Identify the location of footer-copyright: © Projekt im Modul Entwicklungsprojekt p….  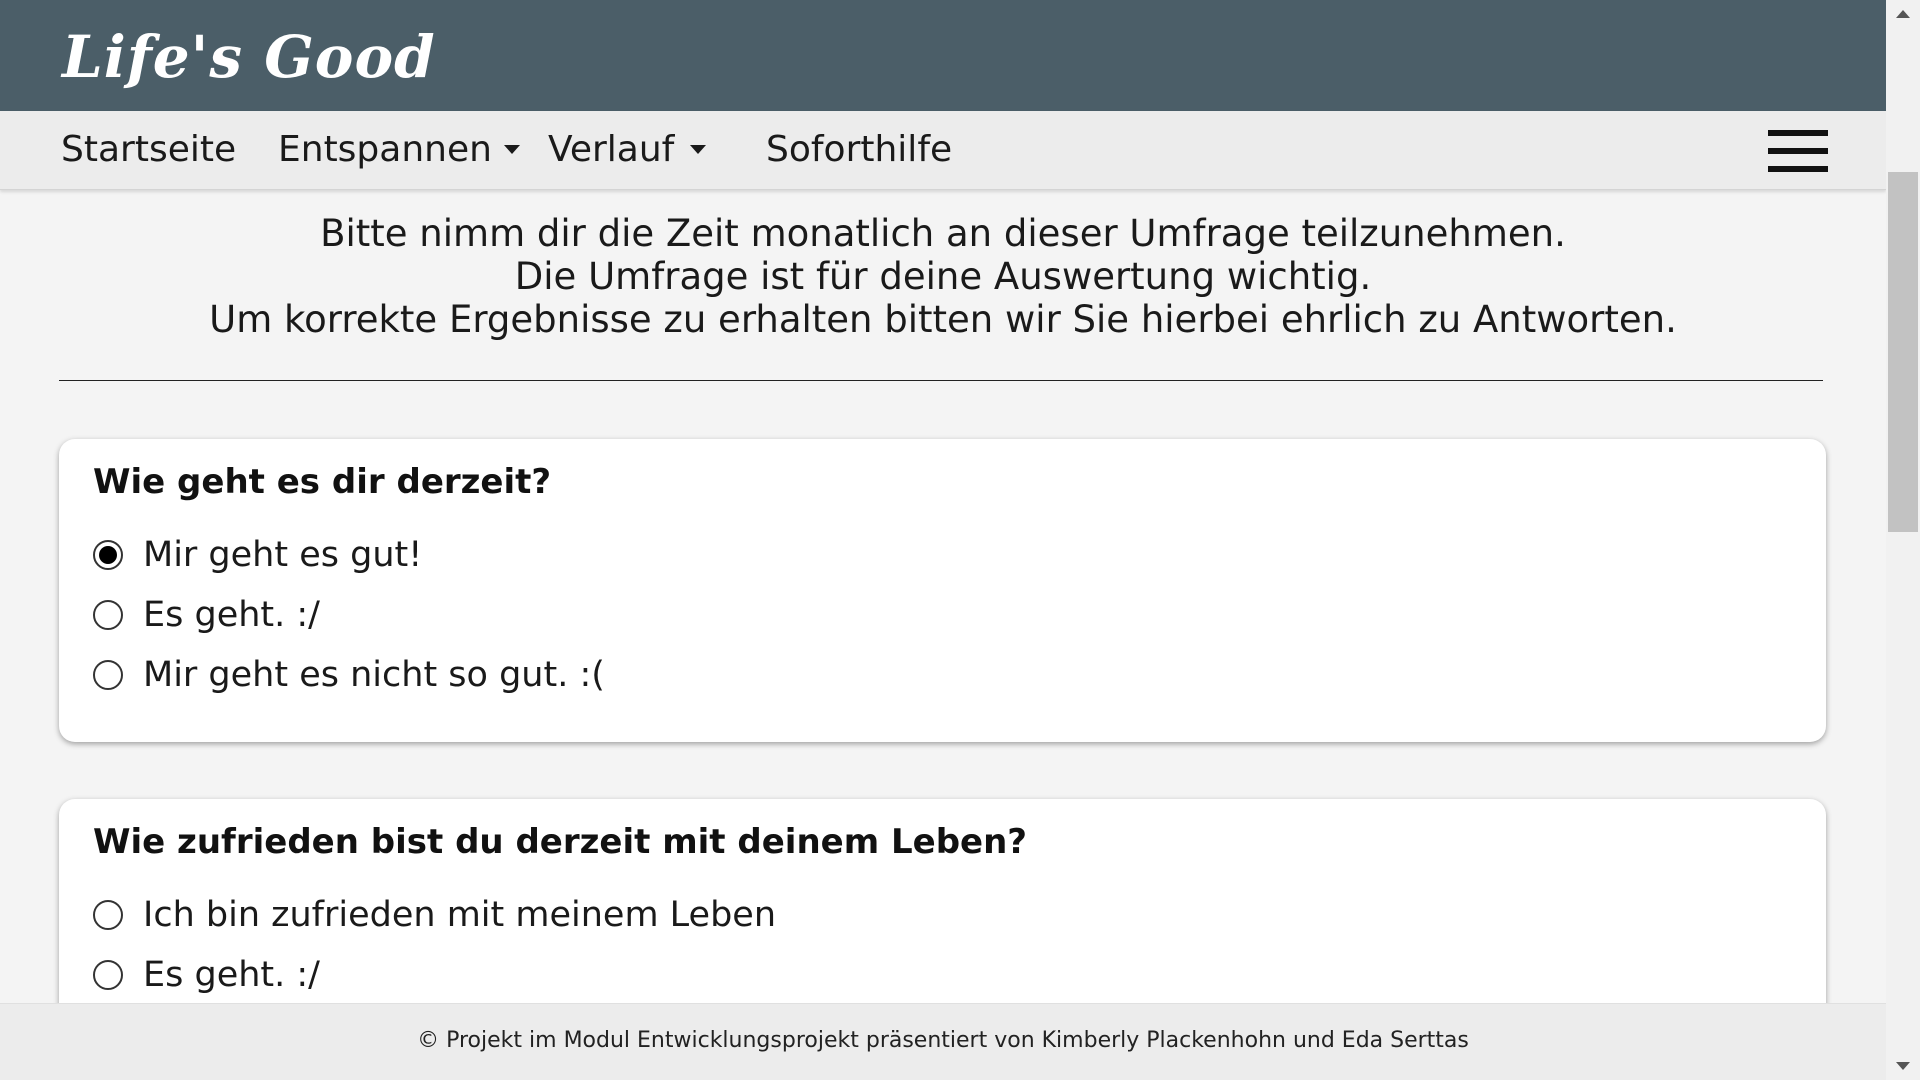
(943, 1040).